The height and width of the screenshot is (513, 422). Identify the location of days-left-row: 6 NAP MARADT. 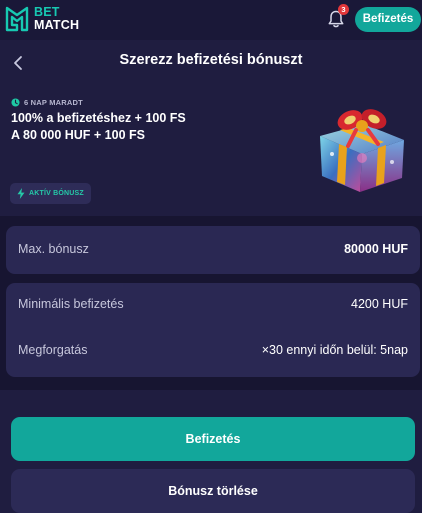
(47, 102).